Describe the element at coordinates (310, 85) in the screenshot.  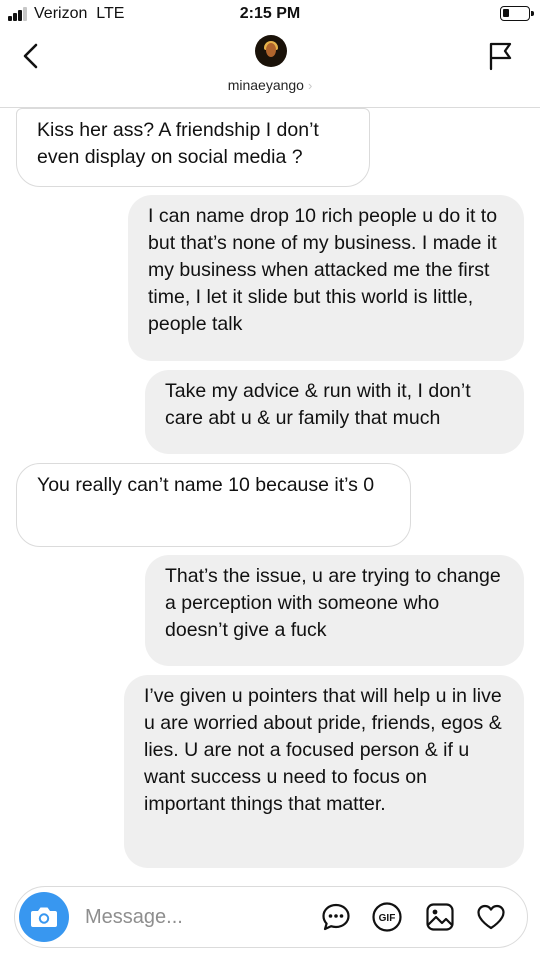
I see `chevron-right-icon: ›` at that location.